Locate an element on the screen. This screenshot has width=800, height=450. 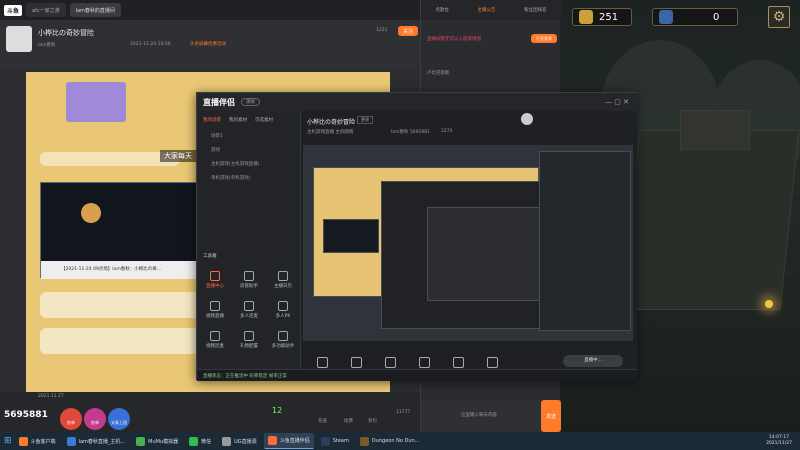
tool-room-admin: 房管助手 is located at coordinates (249, 280).